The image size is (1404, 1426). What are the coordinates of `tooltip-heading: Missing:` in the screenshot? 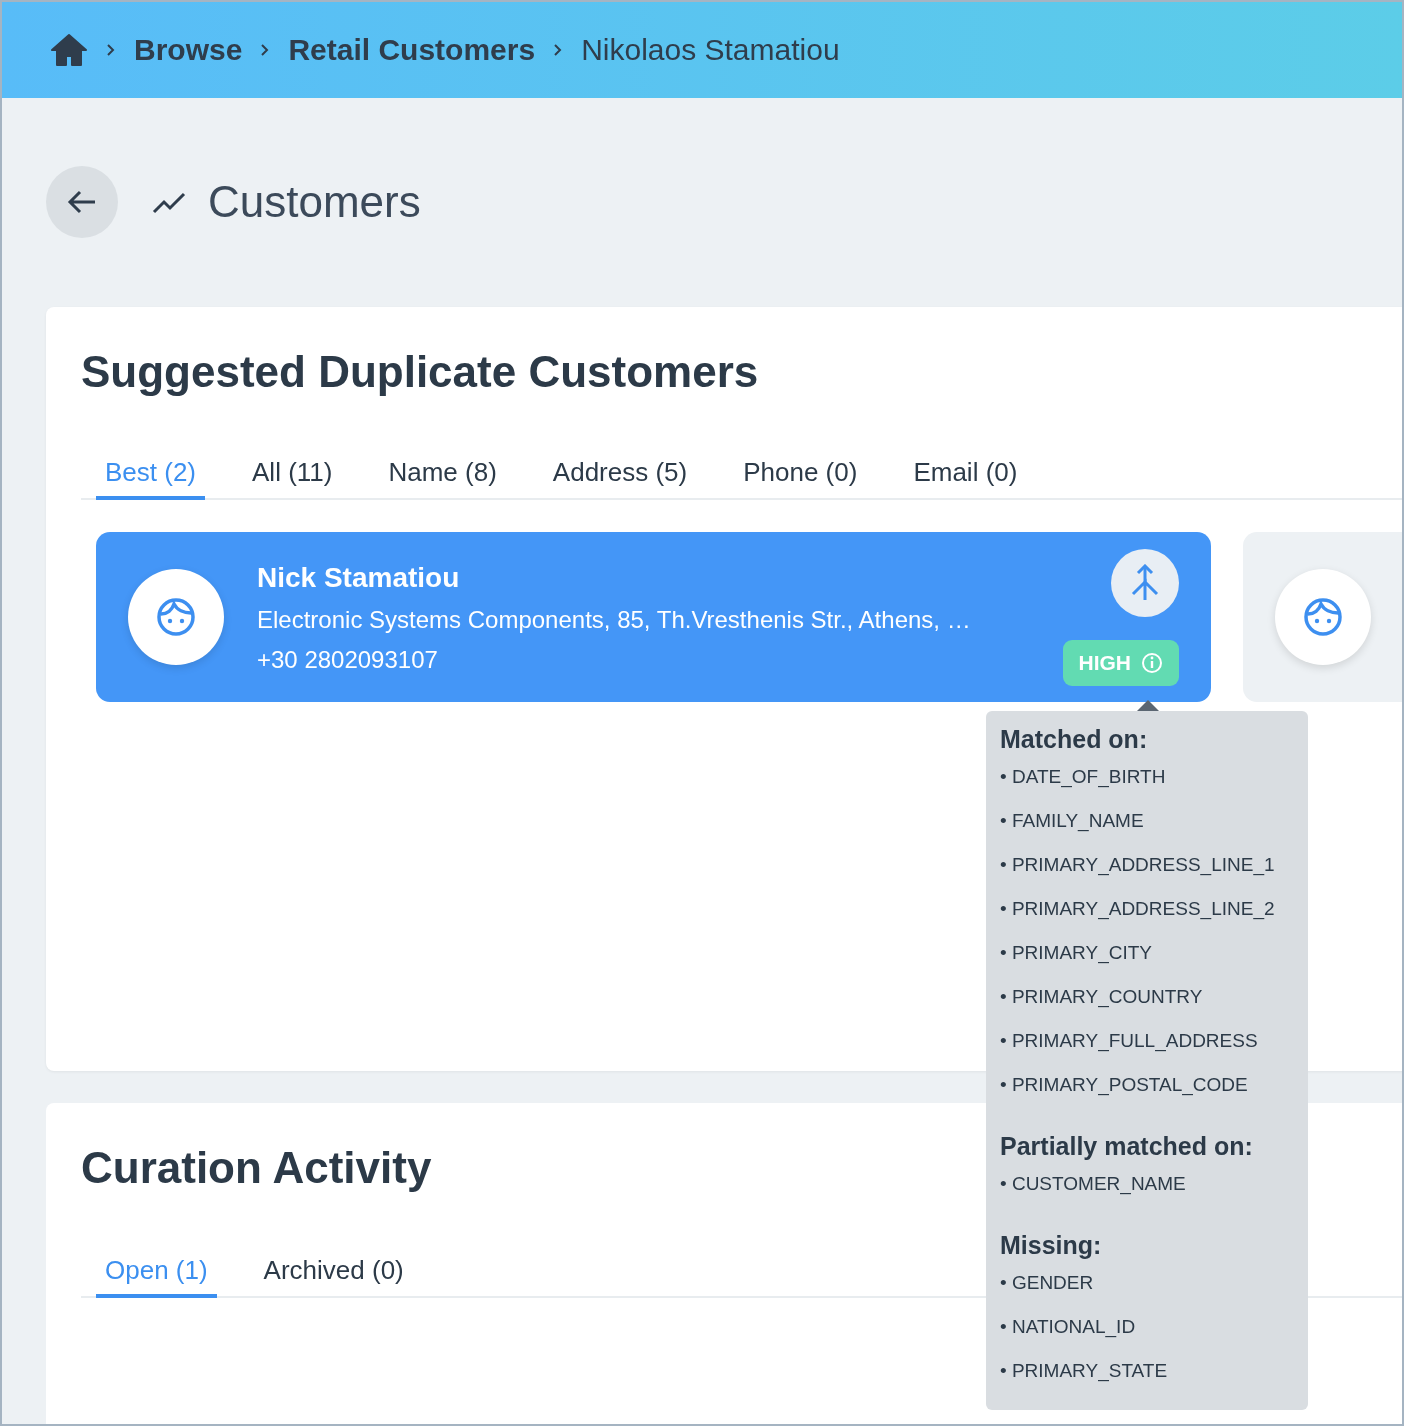 It's located at (1051, 1245).